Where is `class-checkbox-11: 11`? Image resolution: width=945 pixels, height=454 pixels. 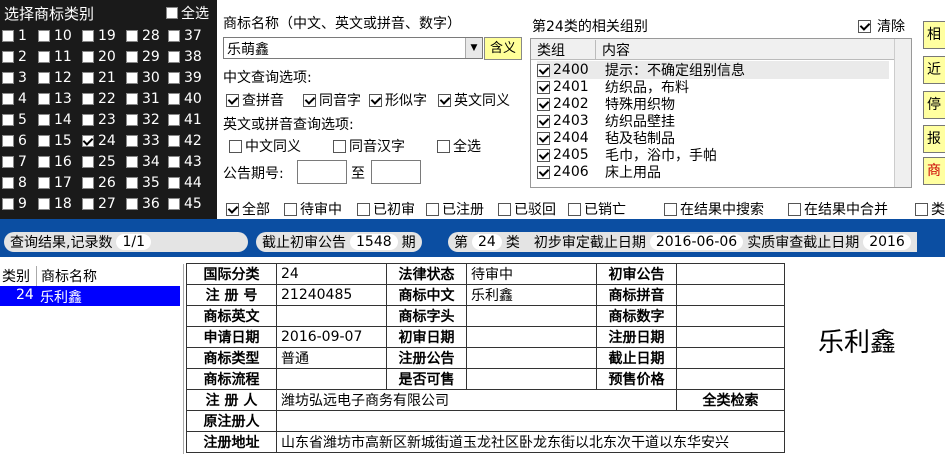
class-checkbox-11: 11 is located at coordinates (55, 57).